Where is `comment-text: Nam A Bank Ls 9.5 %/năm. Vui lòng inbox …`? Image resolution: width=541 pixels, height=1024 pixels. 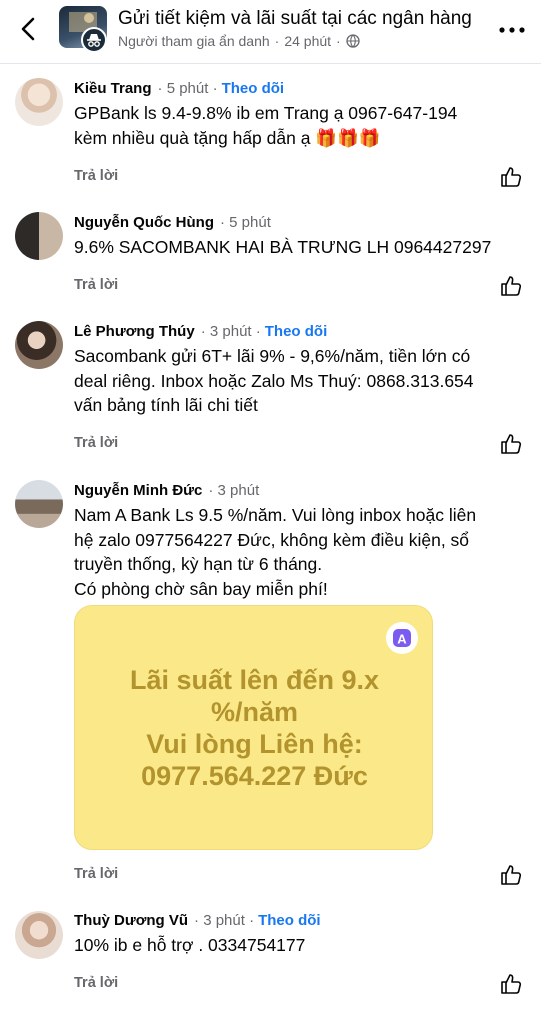 comment-text: Nam A Bank Ls 9.5 %/năm. Vui lòng inbox … is located at coordinates (275, 552).